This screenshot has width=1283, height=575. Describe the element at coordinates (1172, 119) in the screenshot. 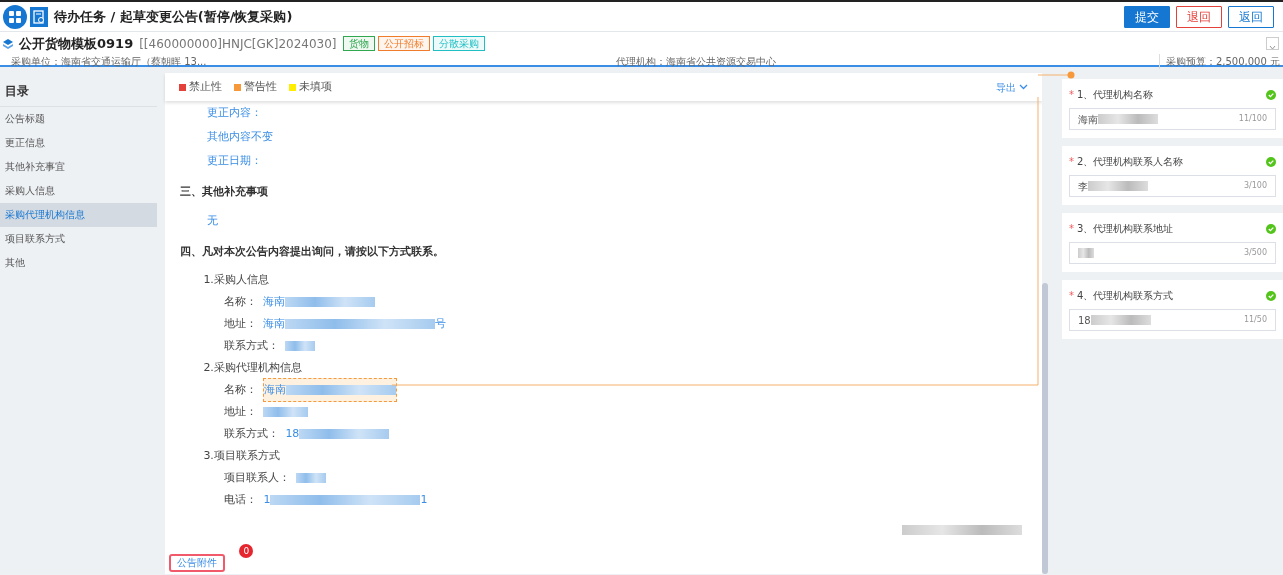

I see `input-field: 海南 11/100` at that location.